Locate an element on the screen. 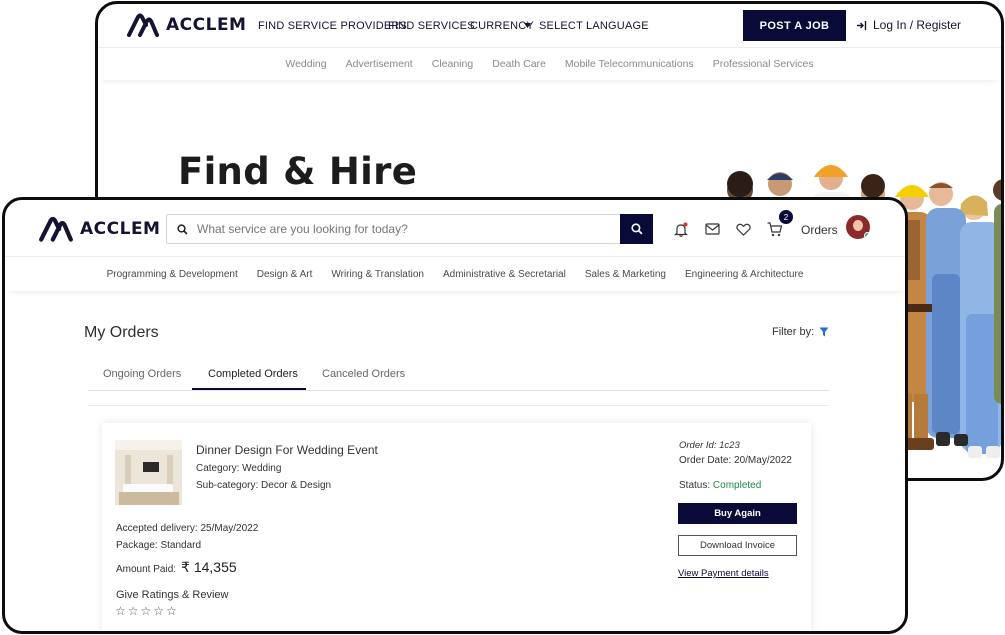 This screenshot has height=635, width=1005. order-title: Dinner Design For Wedding Event is located at coordinates (287, 450).